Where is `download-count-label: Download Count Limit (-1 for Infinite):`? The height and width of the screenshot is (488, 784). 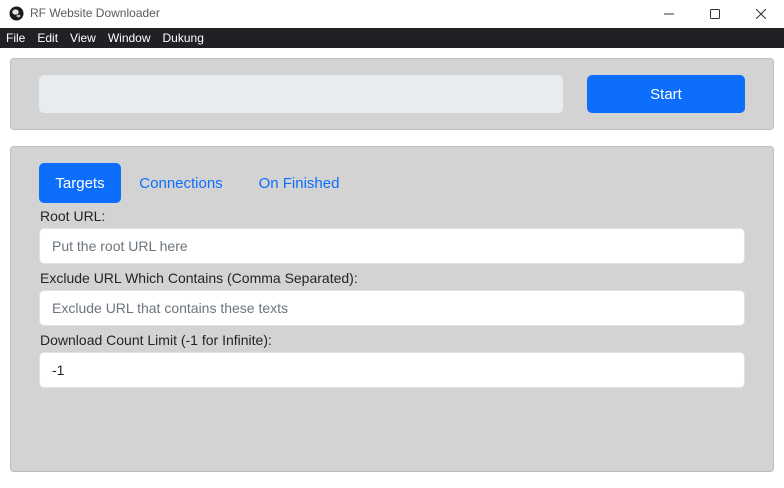 download-count-label: Download Count Limit (-1 for Infinite): is located at coordinates (156, 340).